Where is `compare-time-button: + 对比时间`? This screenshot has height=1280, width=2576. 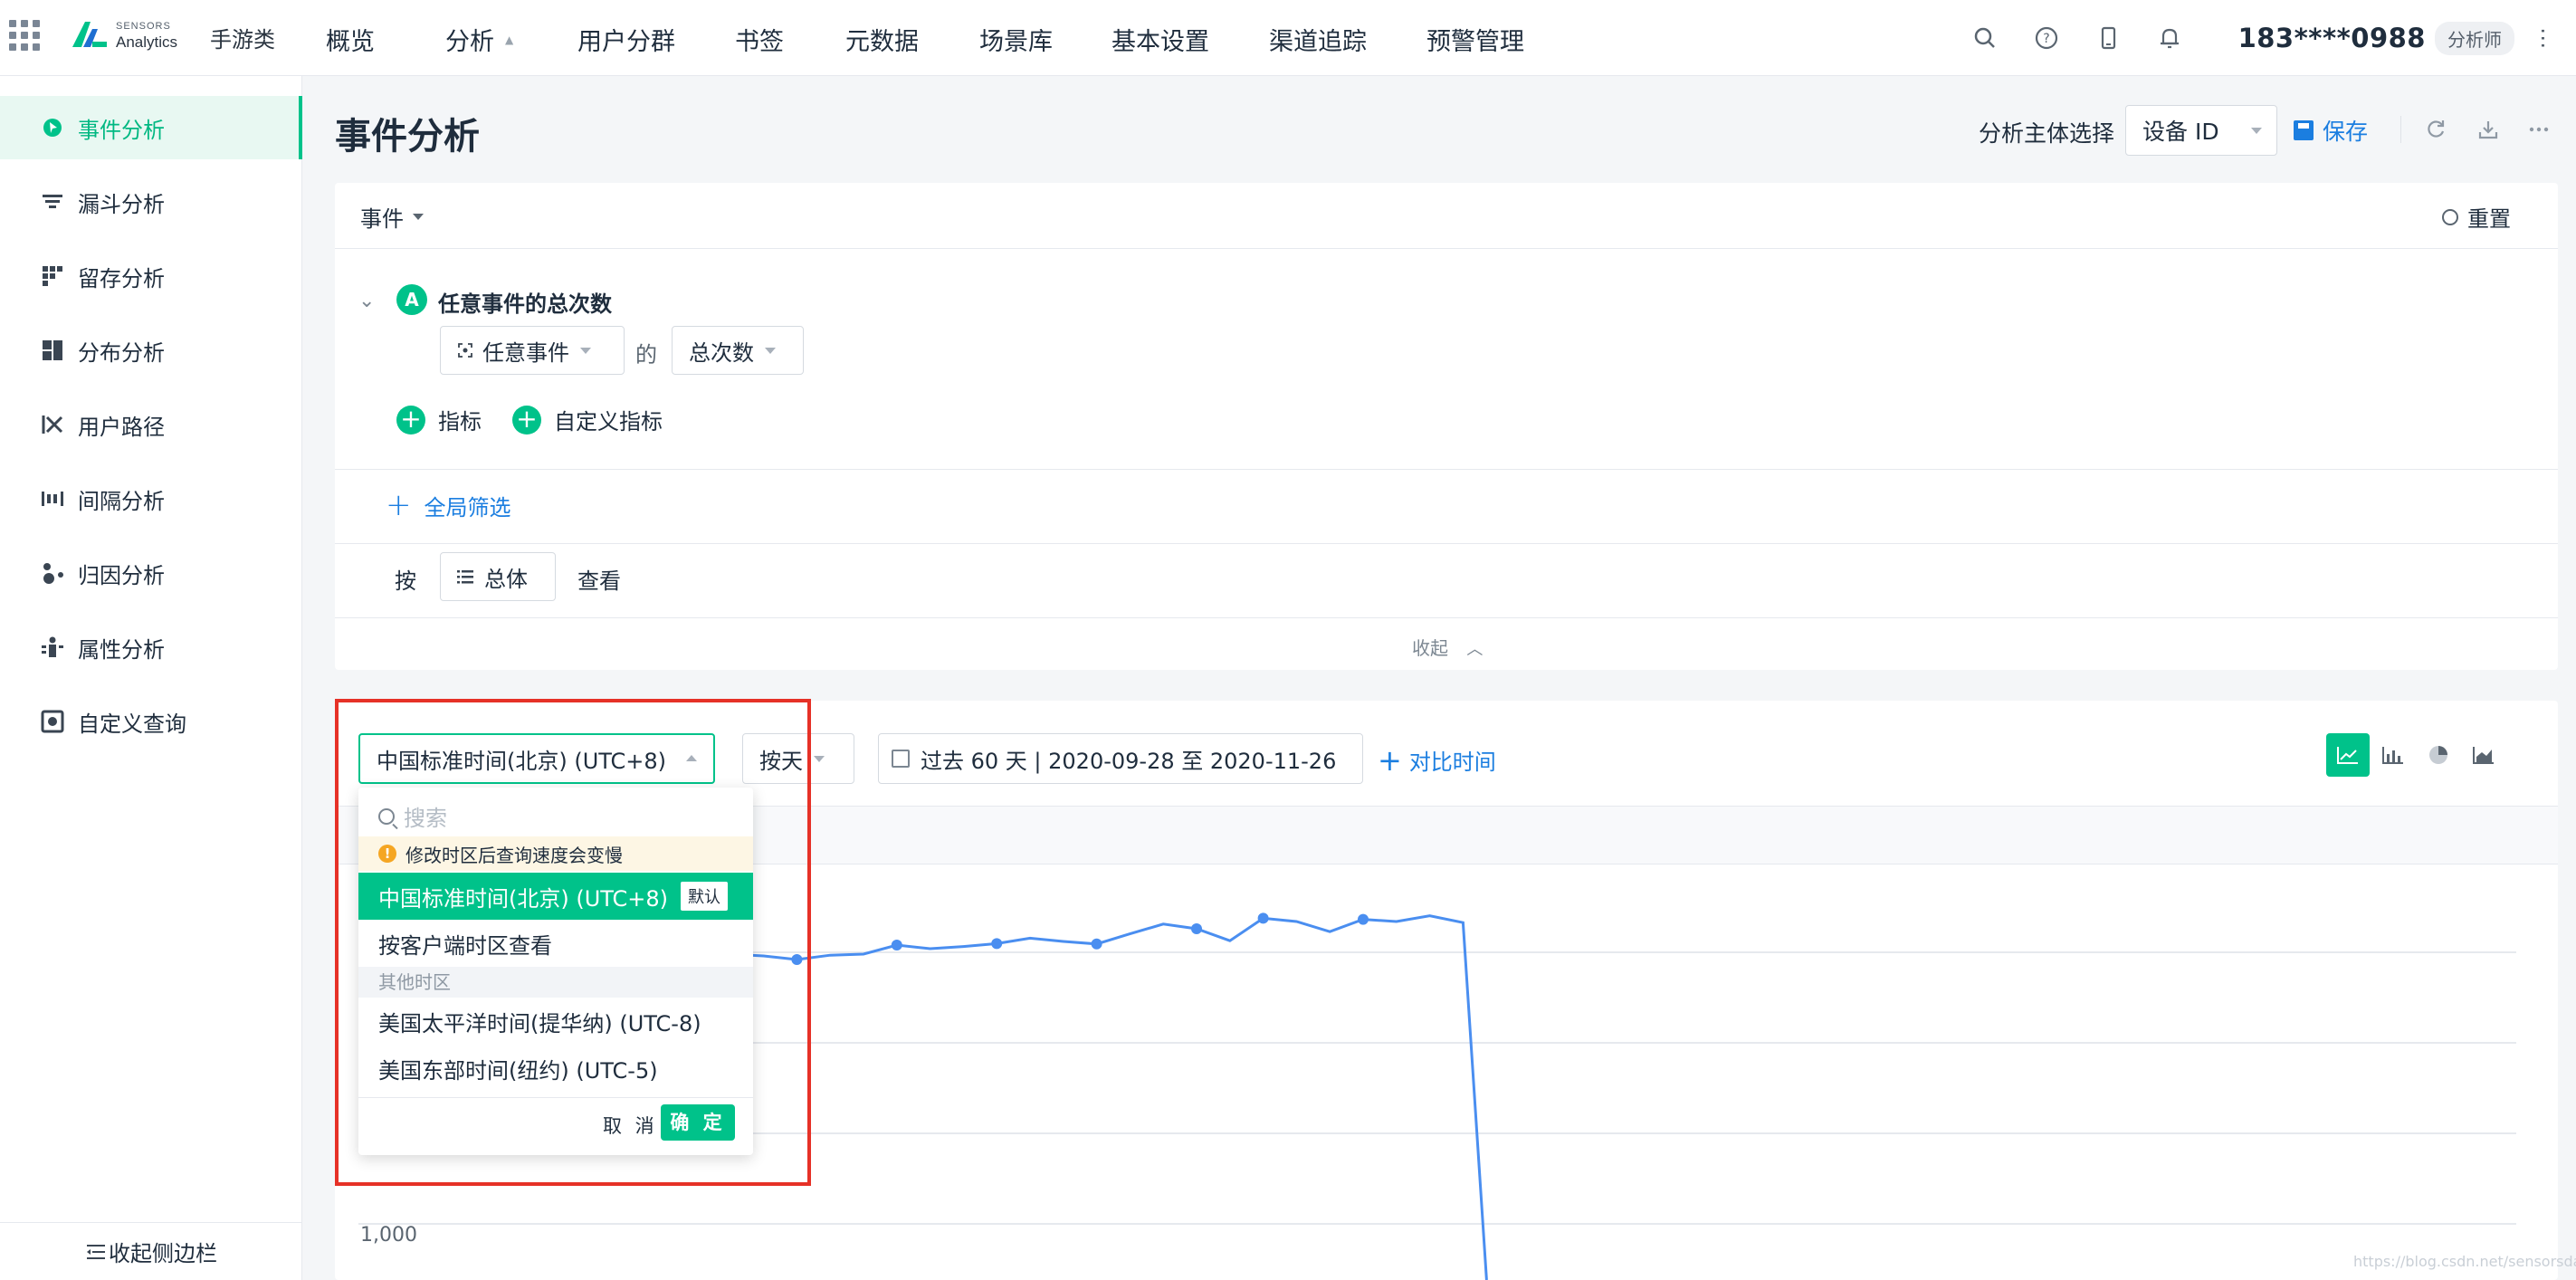
compare-time-button: + 对比时间 is located at coordinates (1437, 760).